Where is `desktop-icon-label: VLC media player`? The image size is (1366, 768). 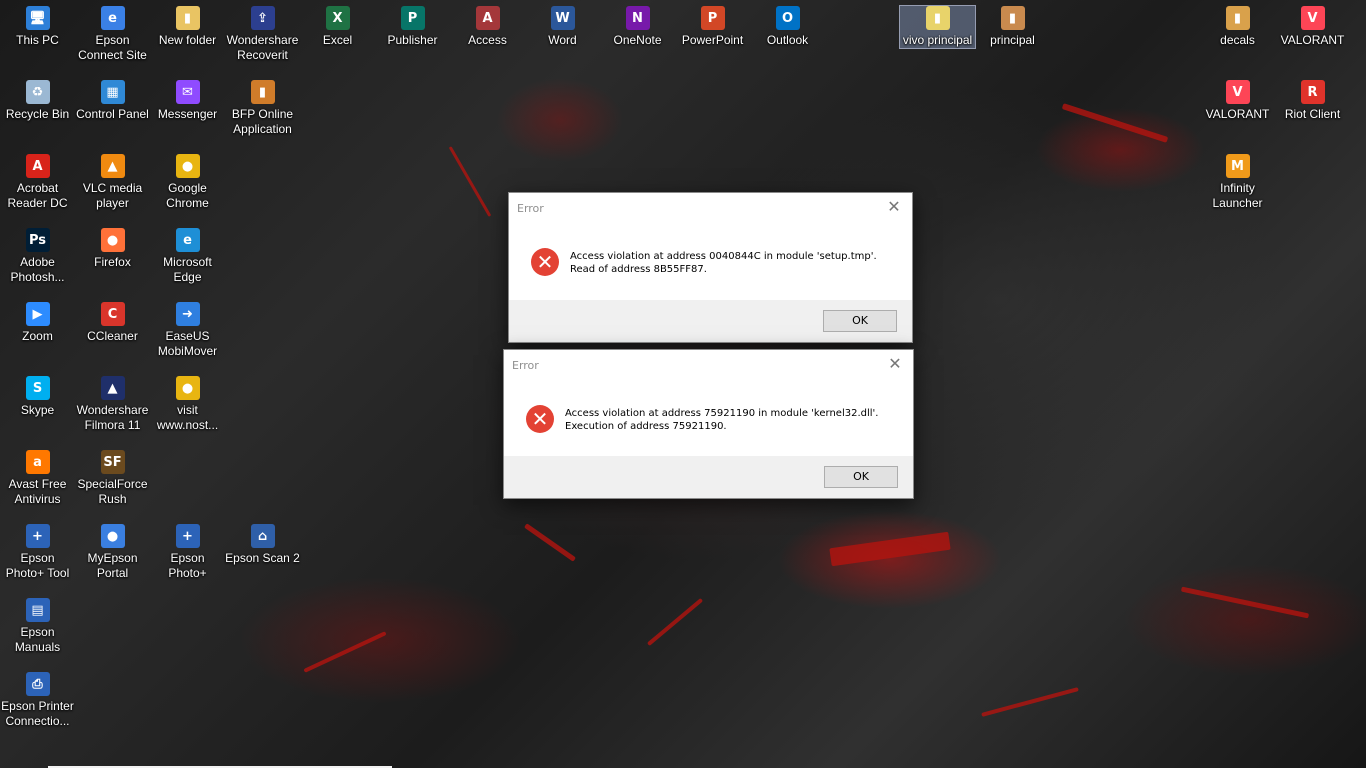 desktop-icon-label: VLC media player is located at coordinates (112, 195).